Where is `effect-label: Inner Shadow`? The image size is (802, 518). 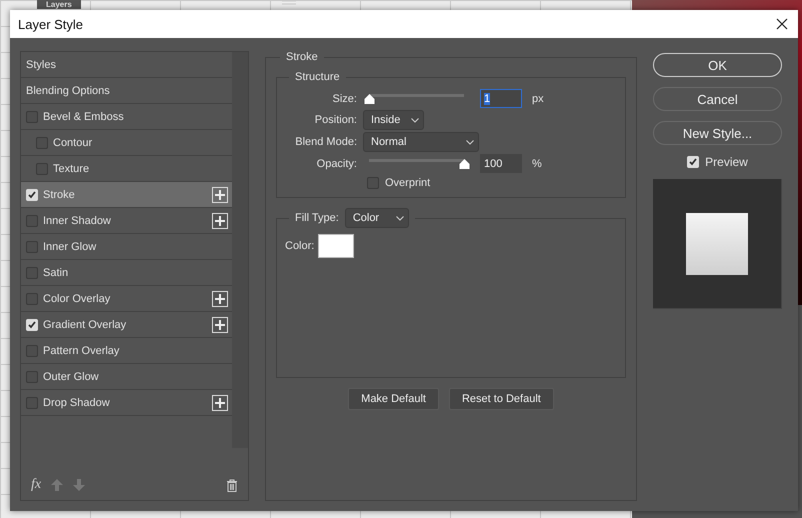
effect-label: Inner Shadow is located at coordinates (77, 220).